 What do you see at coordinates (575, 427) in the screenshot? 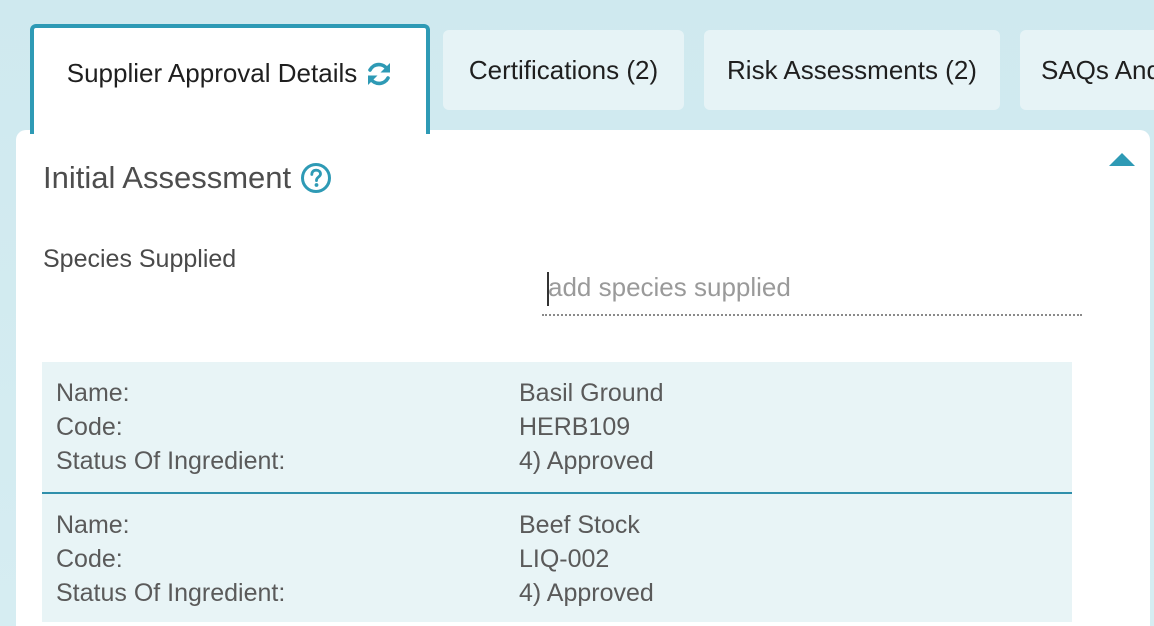
I see `code-value: HERB109` at bounding box center [575, 427].